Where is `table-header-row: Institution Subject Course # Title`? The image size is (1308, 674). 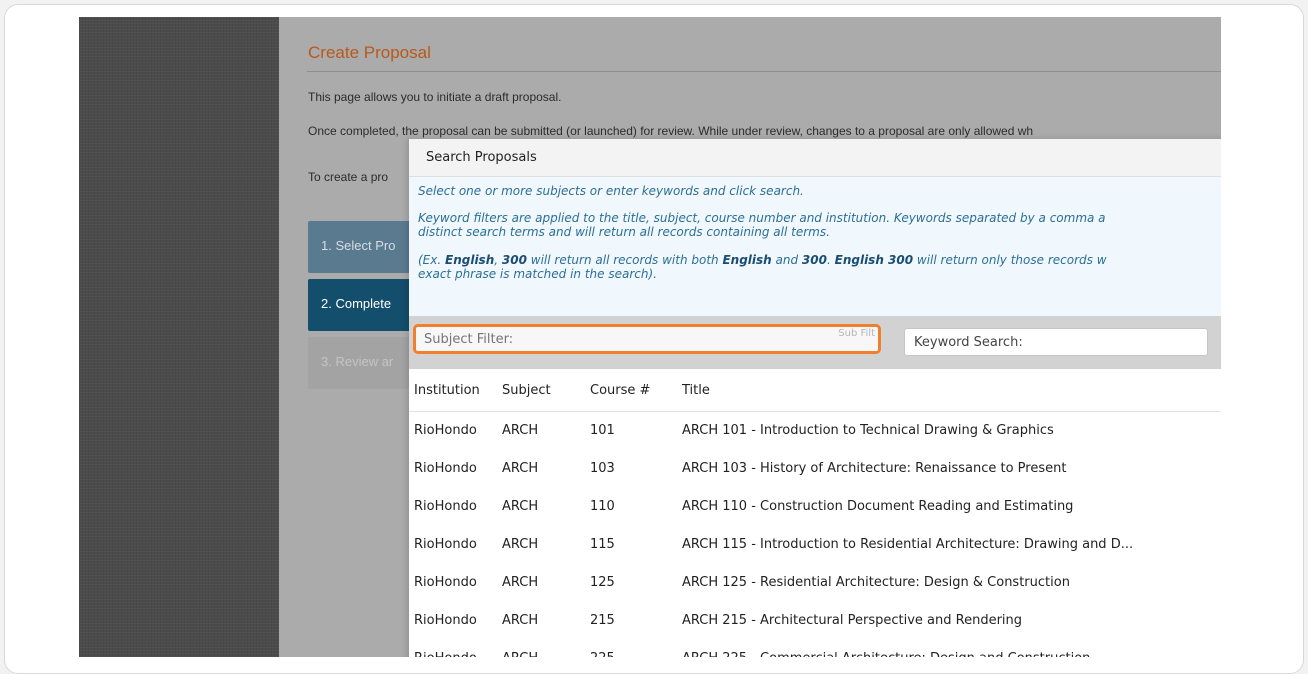 table-header-row: Institution Subject Course # Title is located at coordinates (815, 390).